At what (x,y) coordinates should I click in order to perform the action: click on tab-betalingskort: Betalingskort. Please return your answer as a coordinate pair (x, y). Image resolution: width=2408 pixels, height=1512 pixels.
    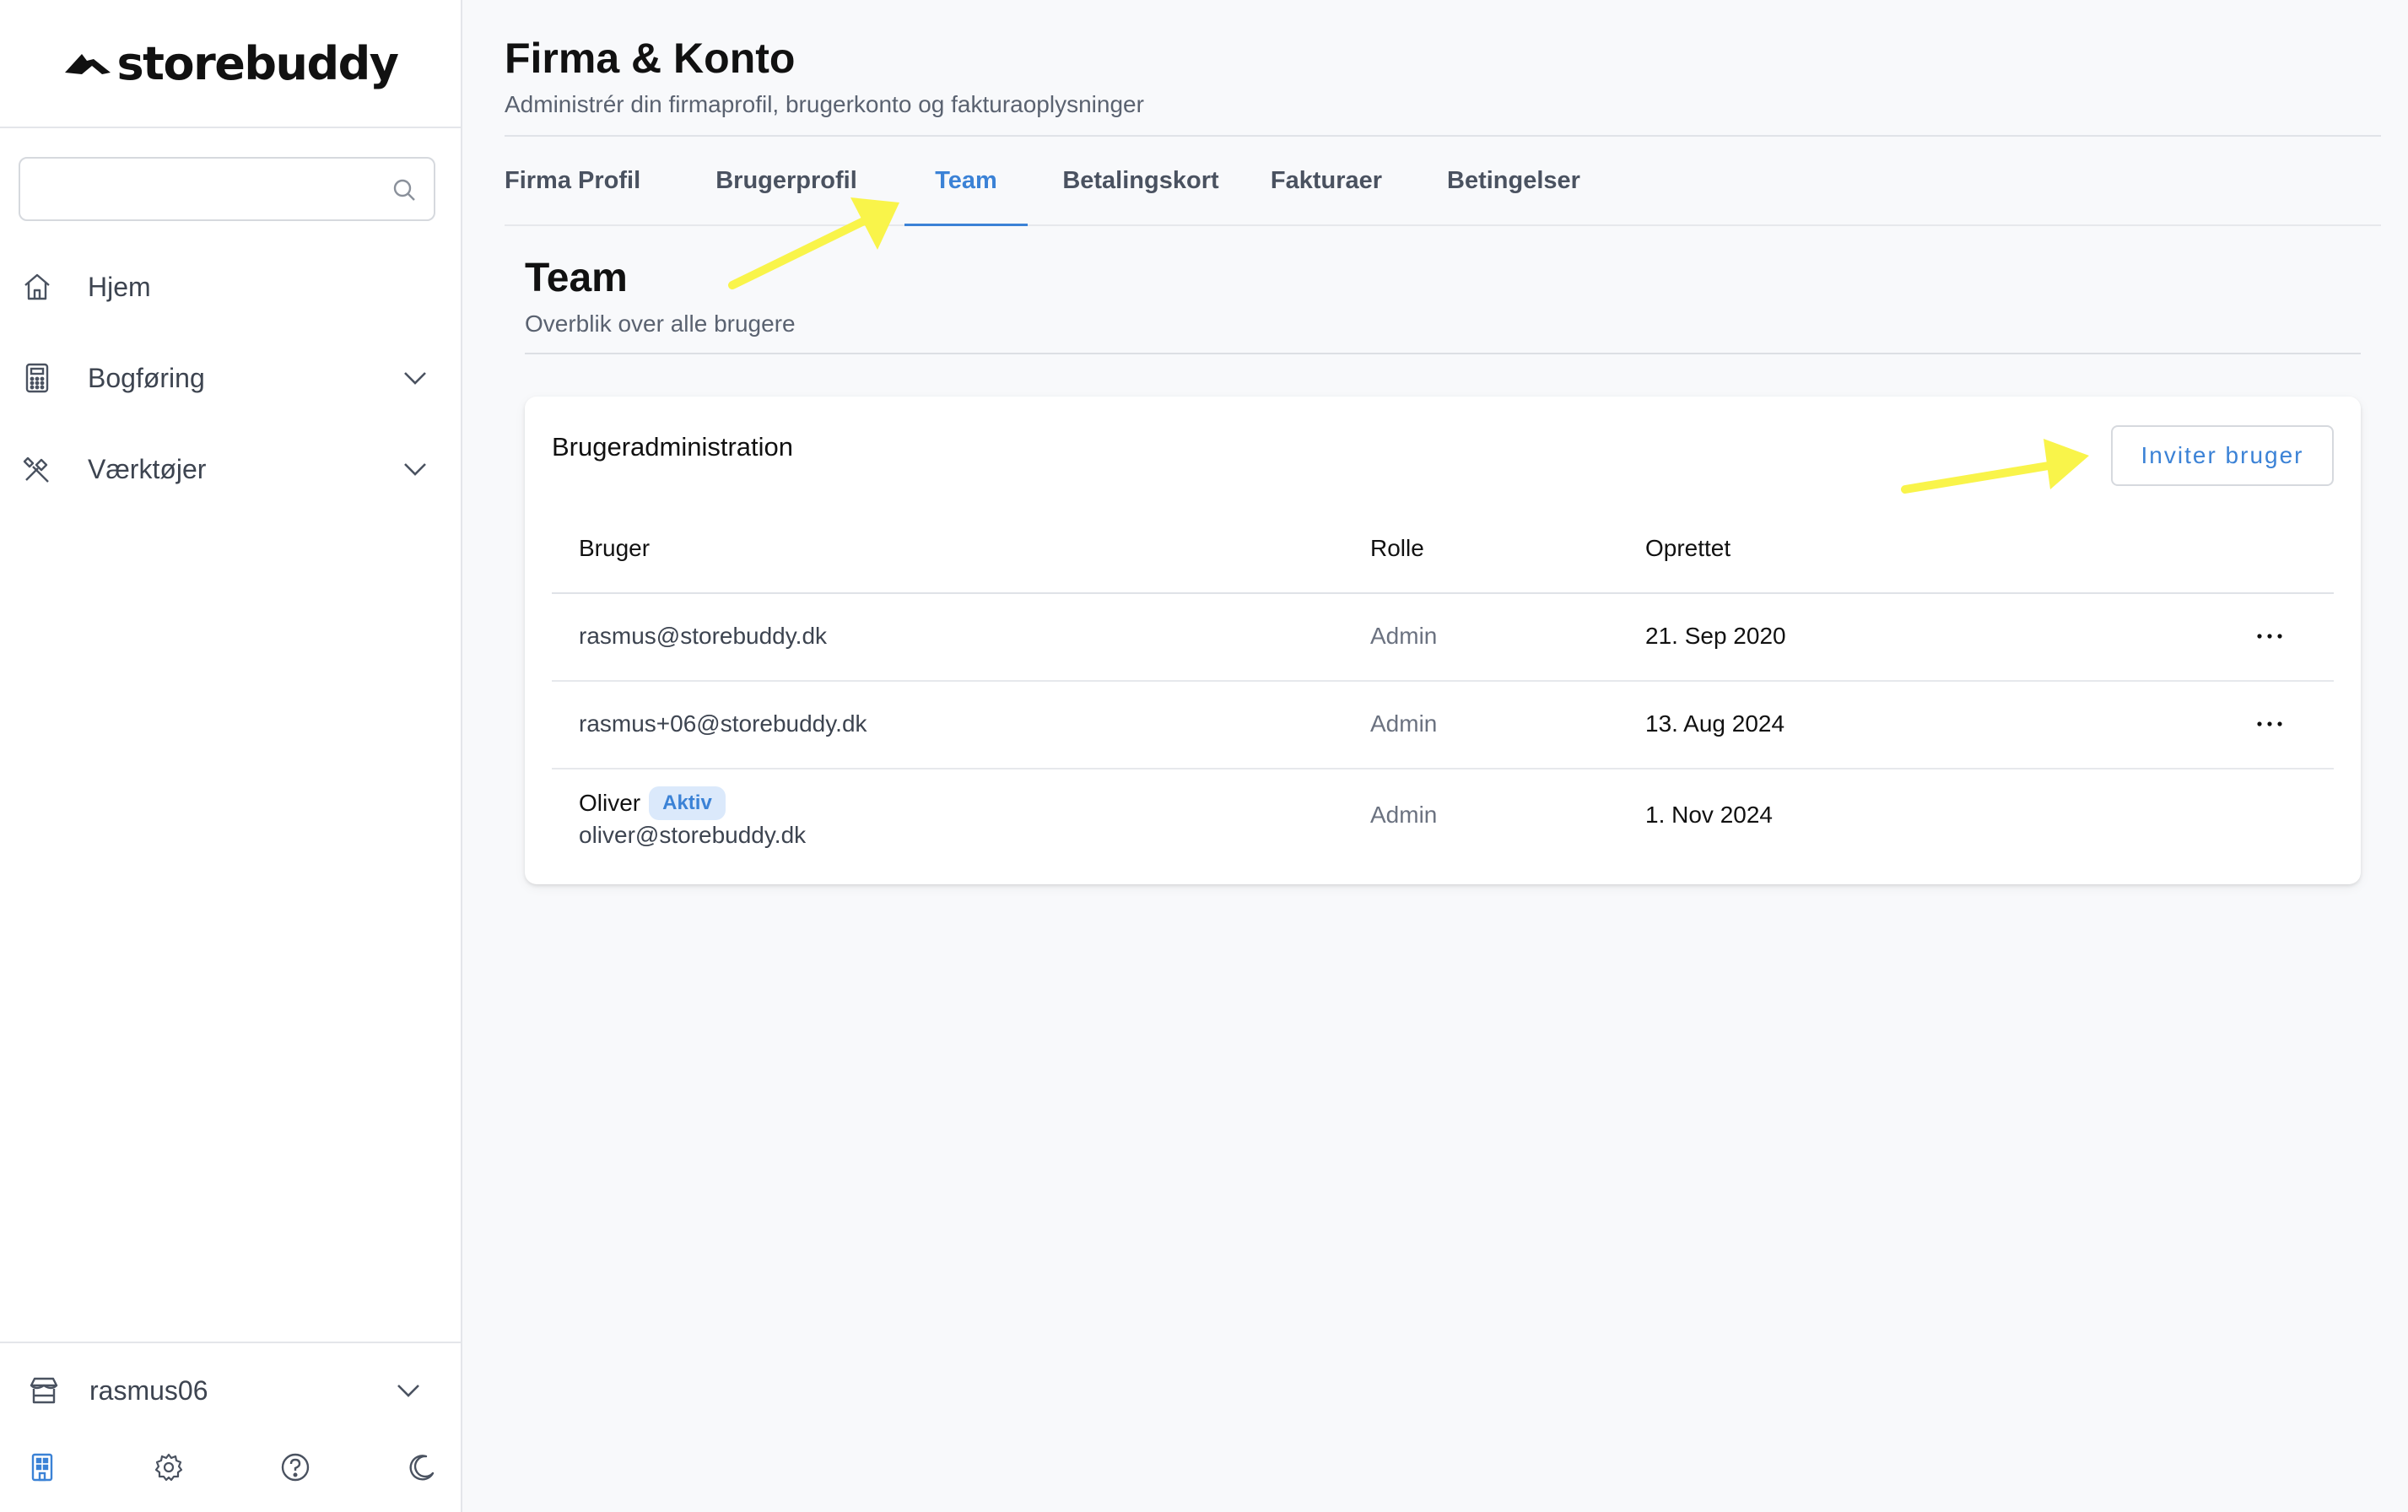
    Looking at the image, I should click on (1140, 181).